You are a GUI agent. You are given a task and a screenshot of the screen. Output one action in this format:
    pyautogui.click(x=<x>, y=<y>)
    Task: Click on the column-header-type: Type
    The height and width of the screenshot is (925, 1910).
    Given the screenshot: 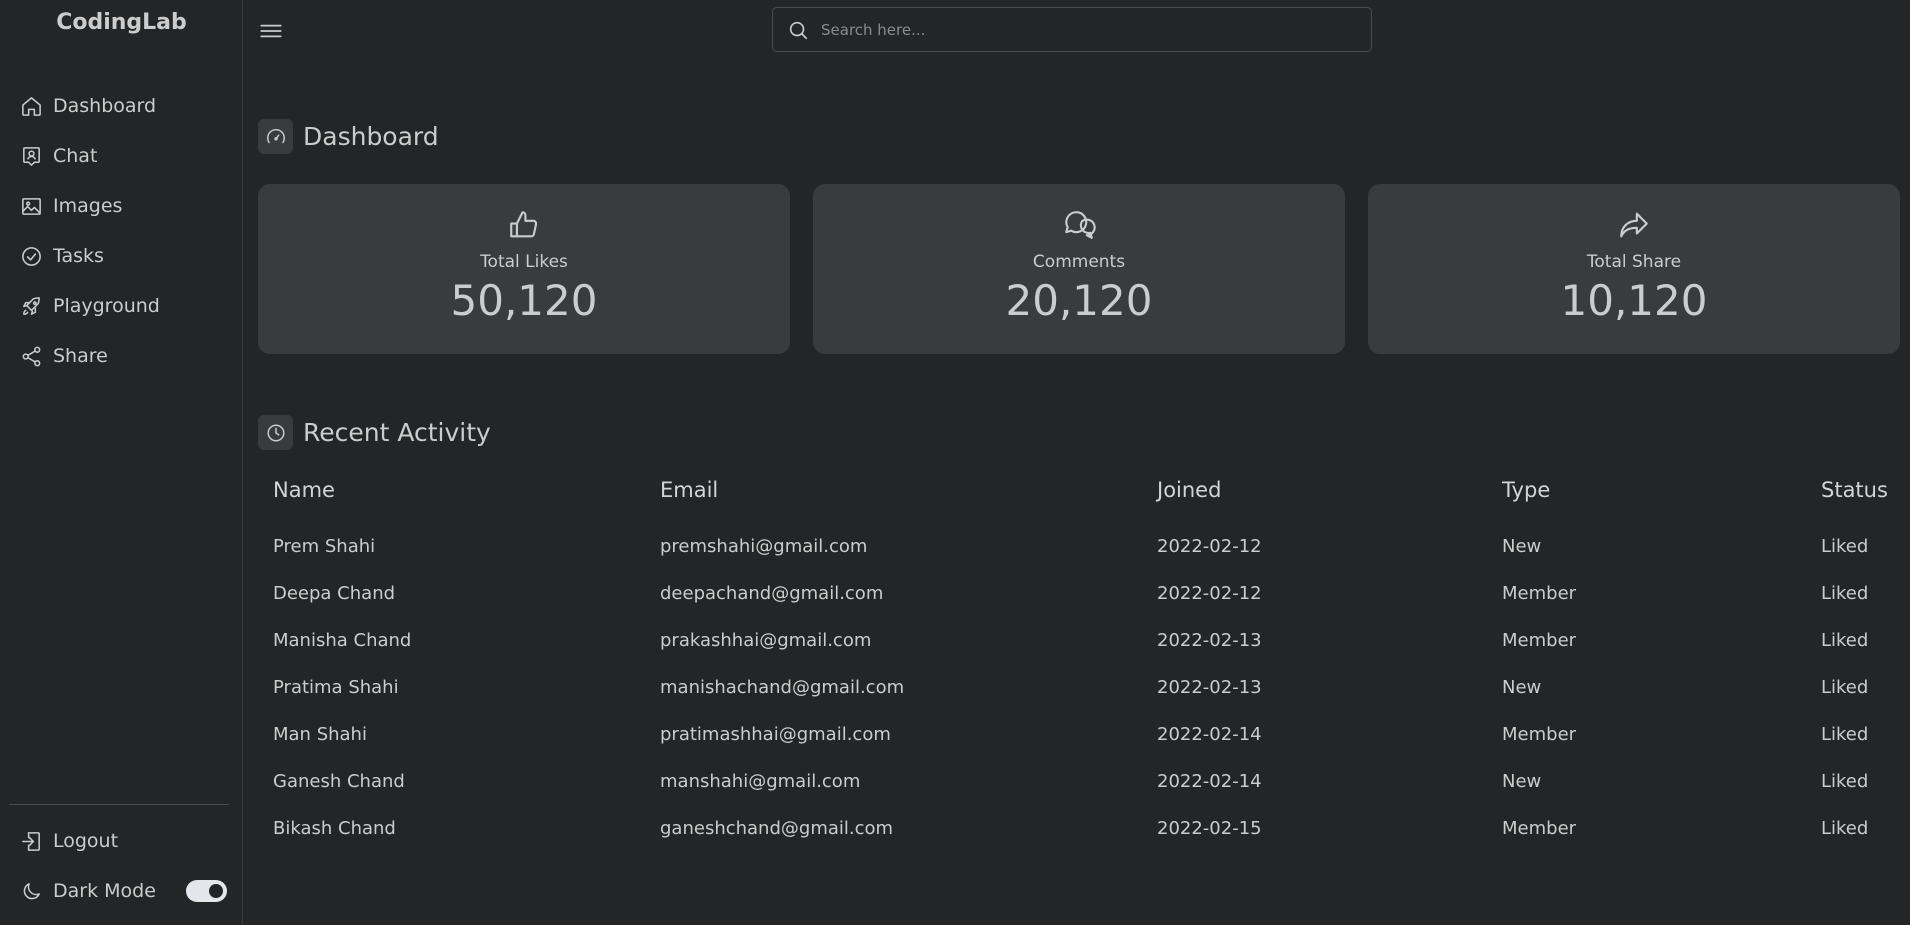 What is the action you would take?
    pyautogui.click(x=1526, y=490)
    